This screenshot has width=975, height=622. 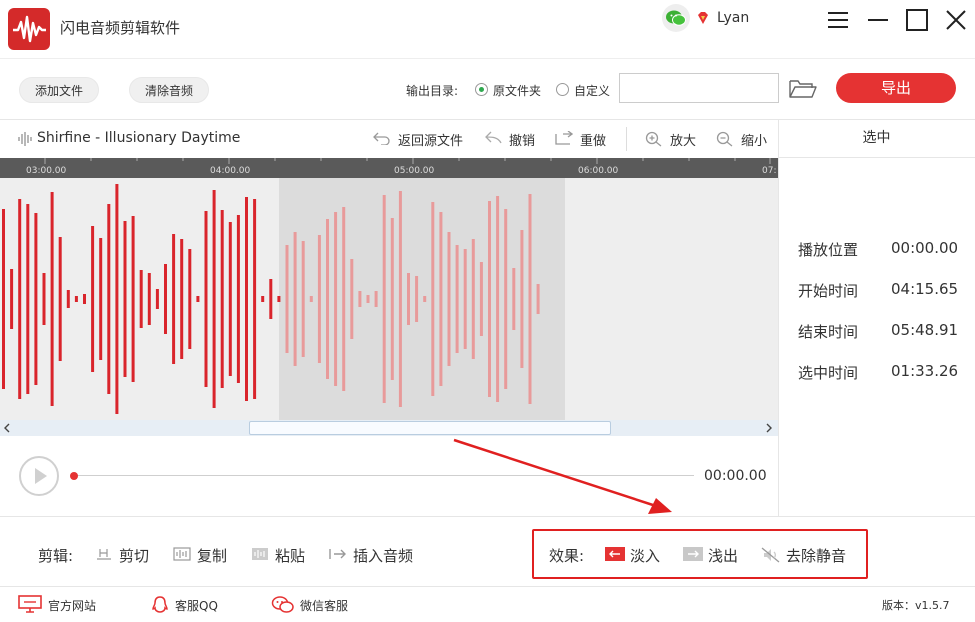 What do you see at coordinates (30, 604) in the screenshot?
I see `website-icon` at bounding box center [30, 604].